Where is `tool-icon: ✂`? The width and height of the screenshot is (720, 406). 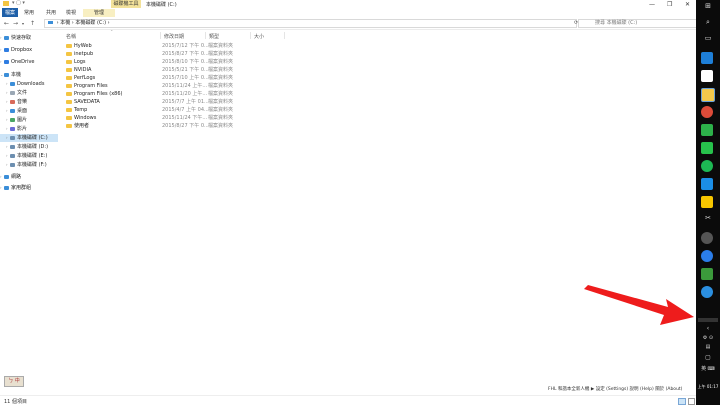 tool-icon: ✂ is located at coordinates (708, 218).